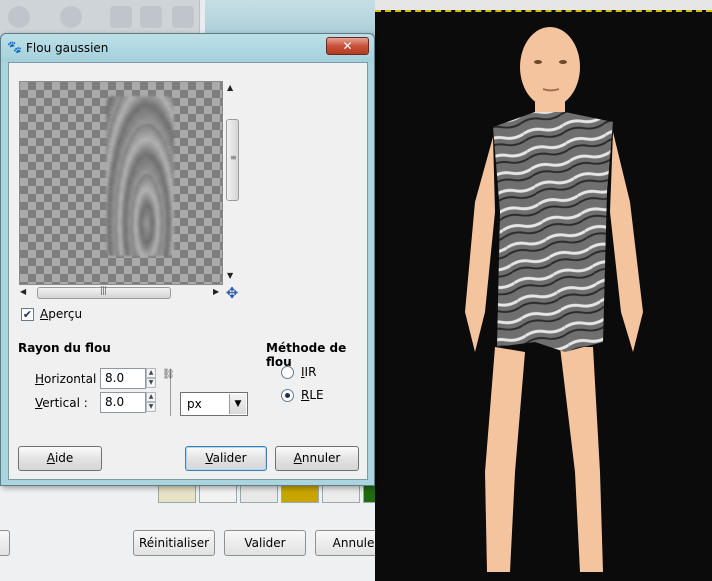 Image resolution: width=712 pixels, height=581 pixels. What do you see at coordinates (61, 314) in the screenshot?
I see `preview-checkbox-label: Aperçu` at bounding box center [61, 314].